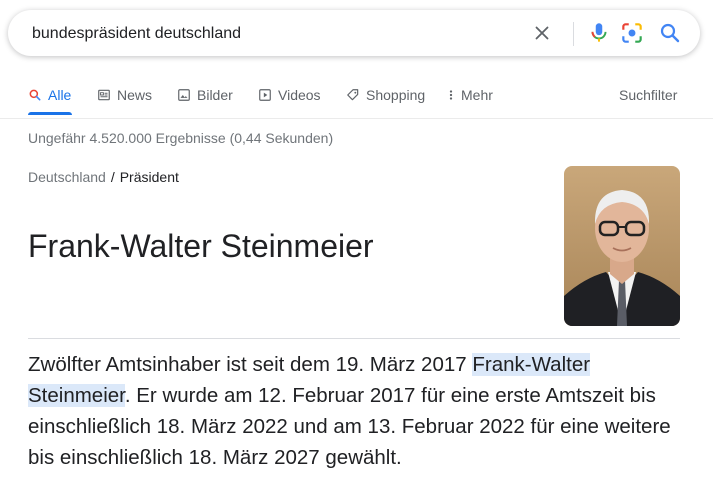  What do you see at coordinates (648, 95) in the screenshot?
I see `search-tools-button: Suchfilter` at bounding box center [648, 95].